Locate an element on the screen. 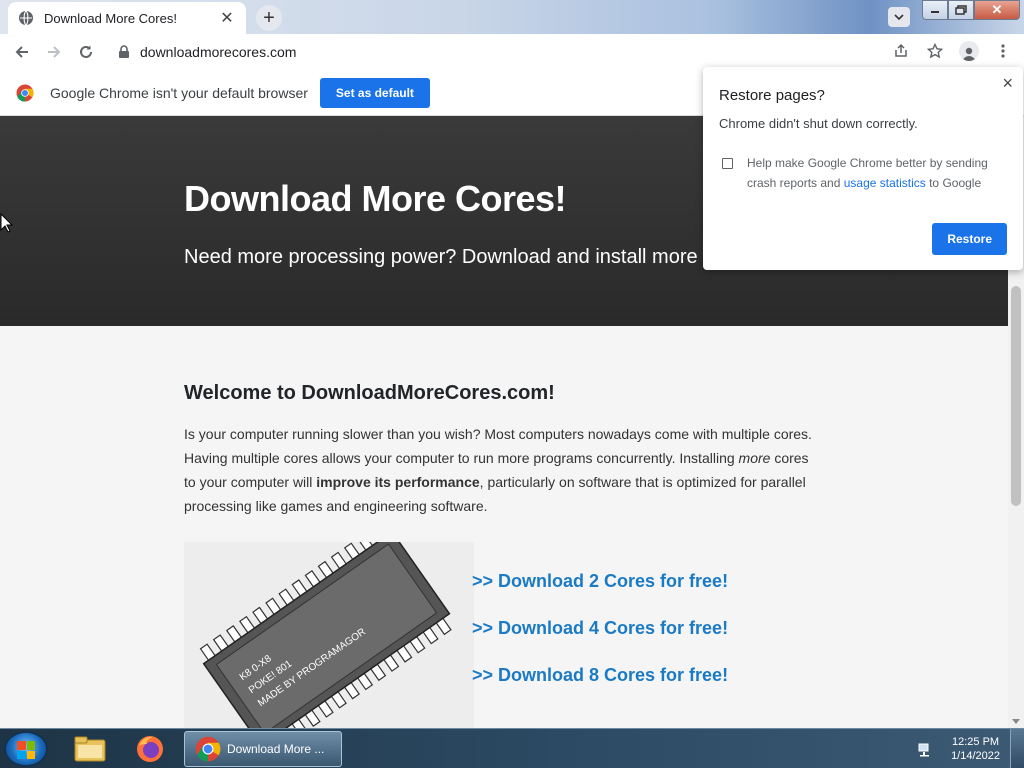 The width and height of the screenshot is (1024, 768). chrome-icon is located at coordinates (208, 749).